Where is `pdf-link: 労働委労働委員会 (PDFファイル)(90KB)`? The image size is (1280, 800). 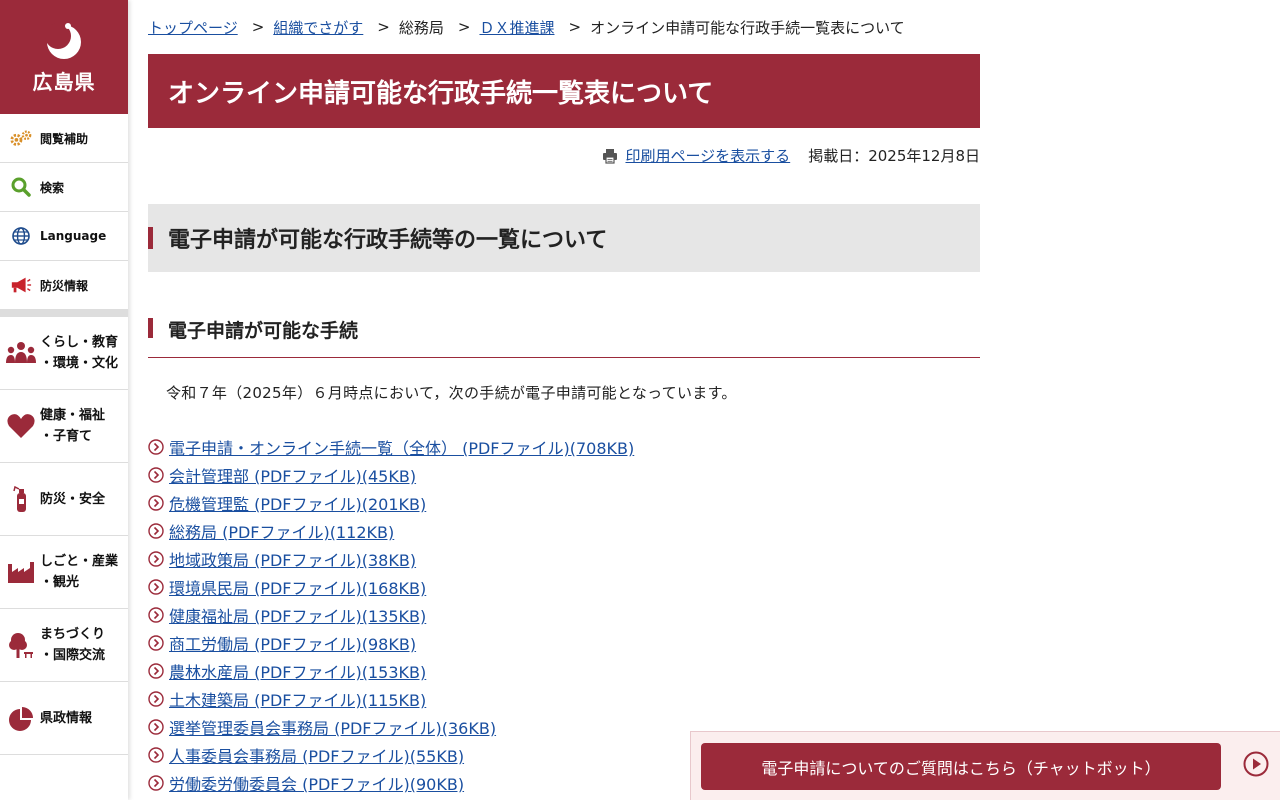 pdf-link: 労働委労働委員会 (PDFファイル)(90KB) is located at coordinates (316, 783).